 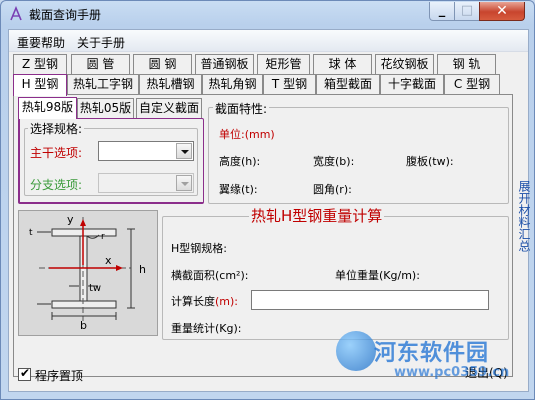 I want to click on minimize-icon: _, so click(x=442, y=10).